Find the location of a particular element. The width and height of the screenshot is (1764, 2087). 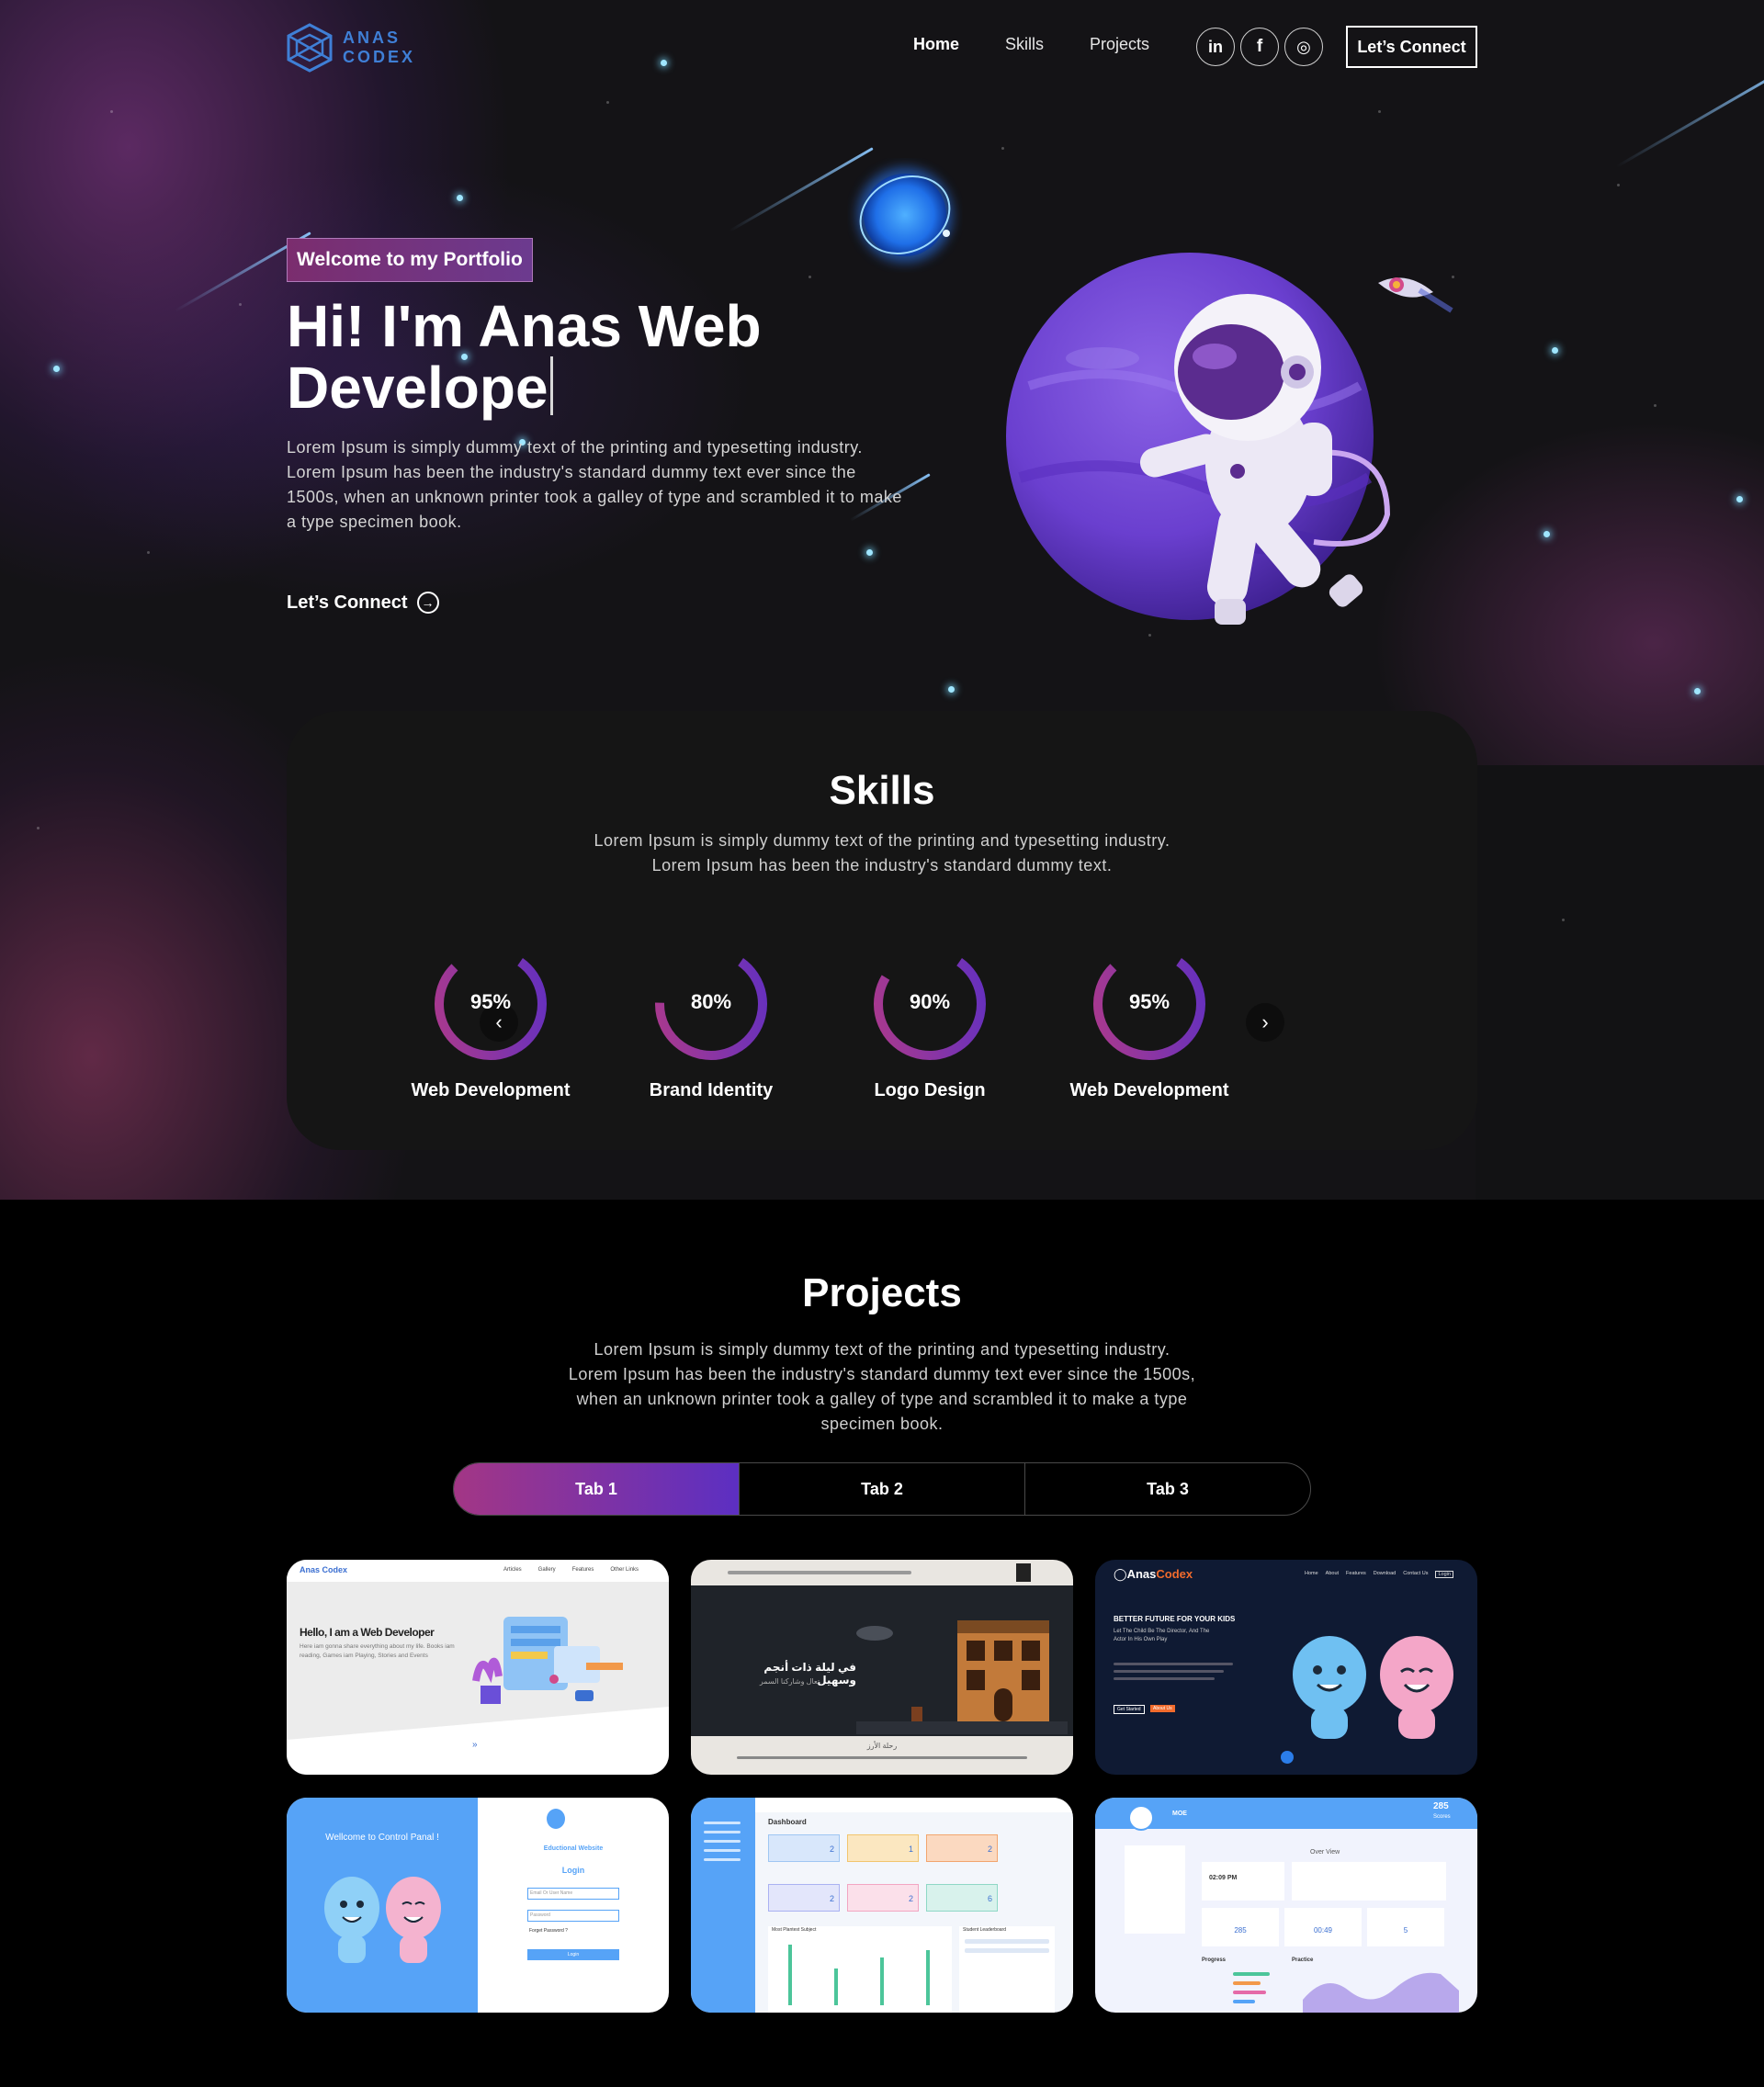

hero-title-line-2: Develope is located at coordinates (581, 387).